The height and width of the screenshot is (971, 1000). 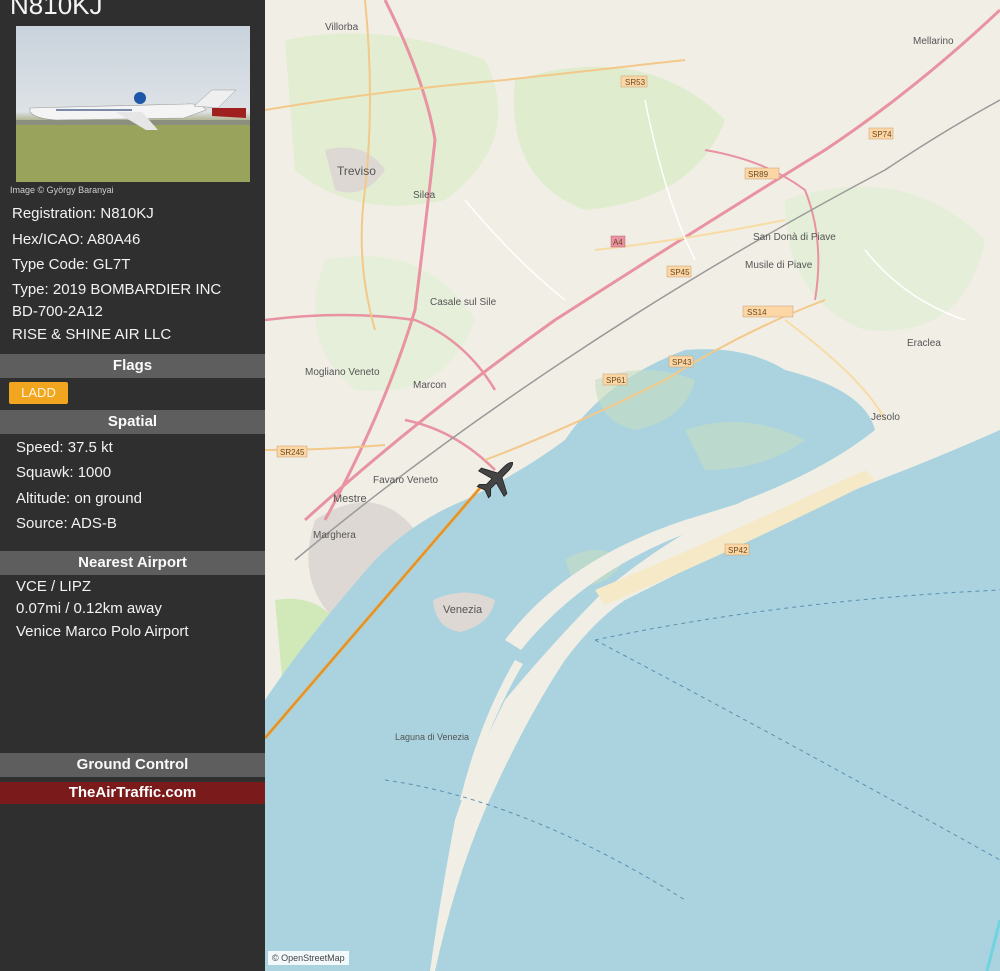 I want to click on place-label-villorba: Villorba, so click(x=342, y=27).